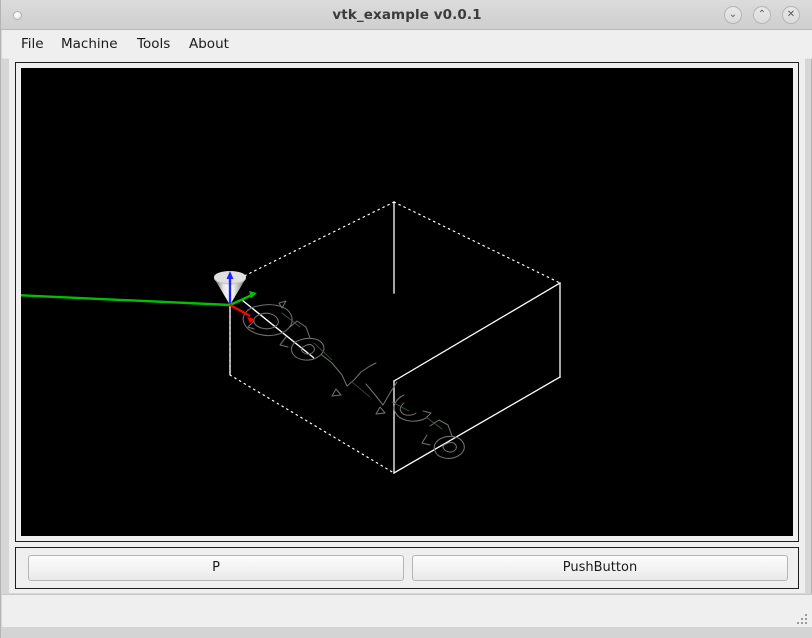 The height and width of the screenshot is (638, 812). I want to click on resize-grip-icon, so click(802, 619).